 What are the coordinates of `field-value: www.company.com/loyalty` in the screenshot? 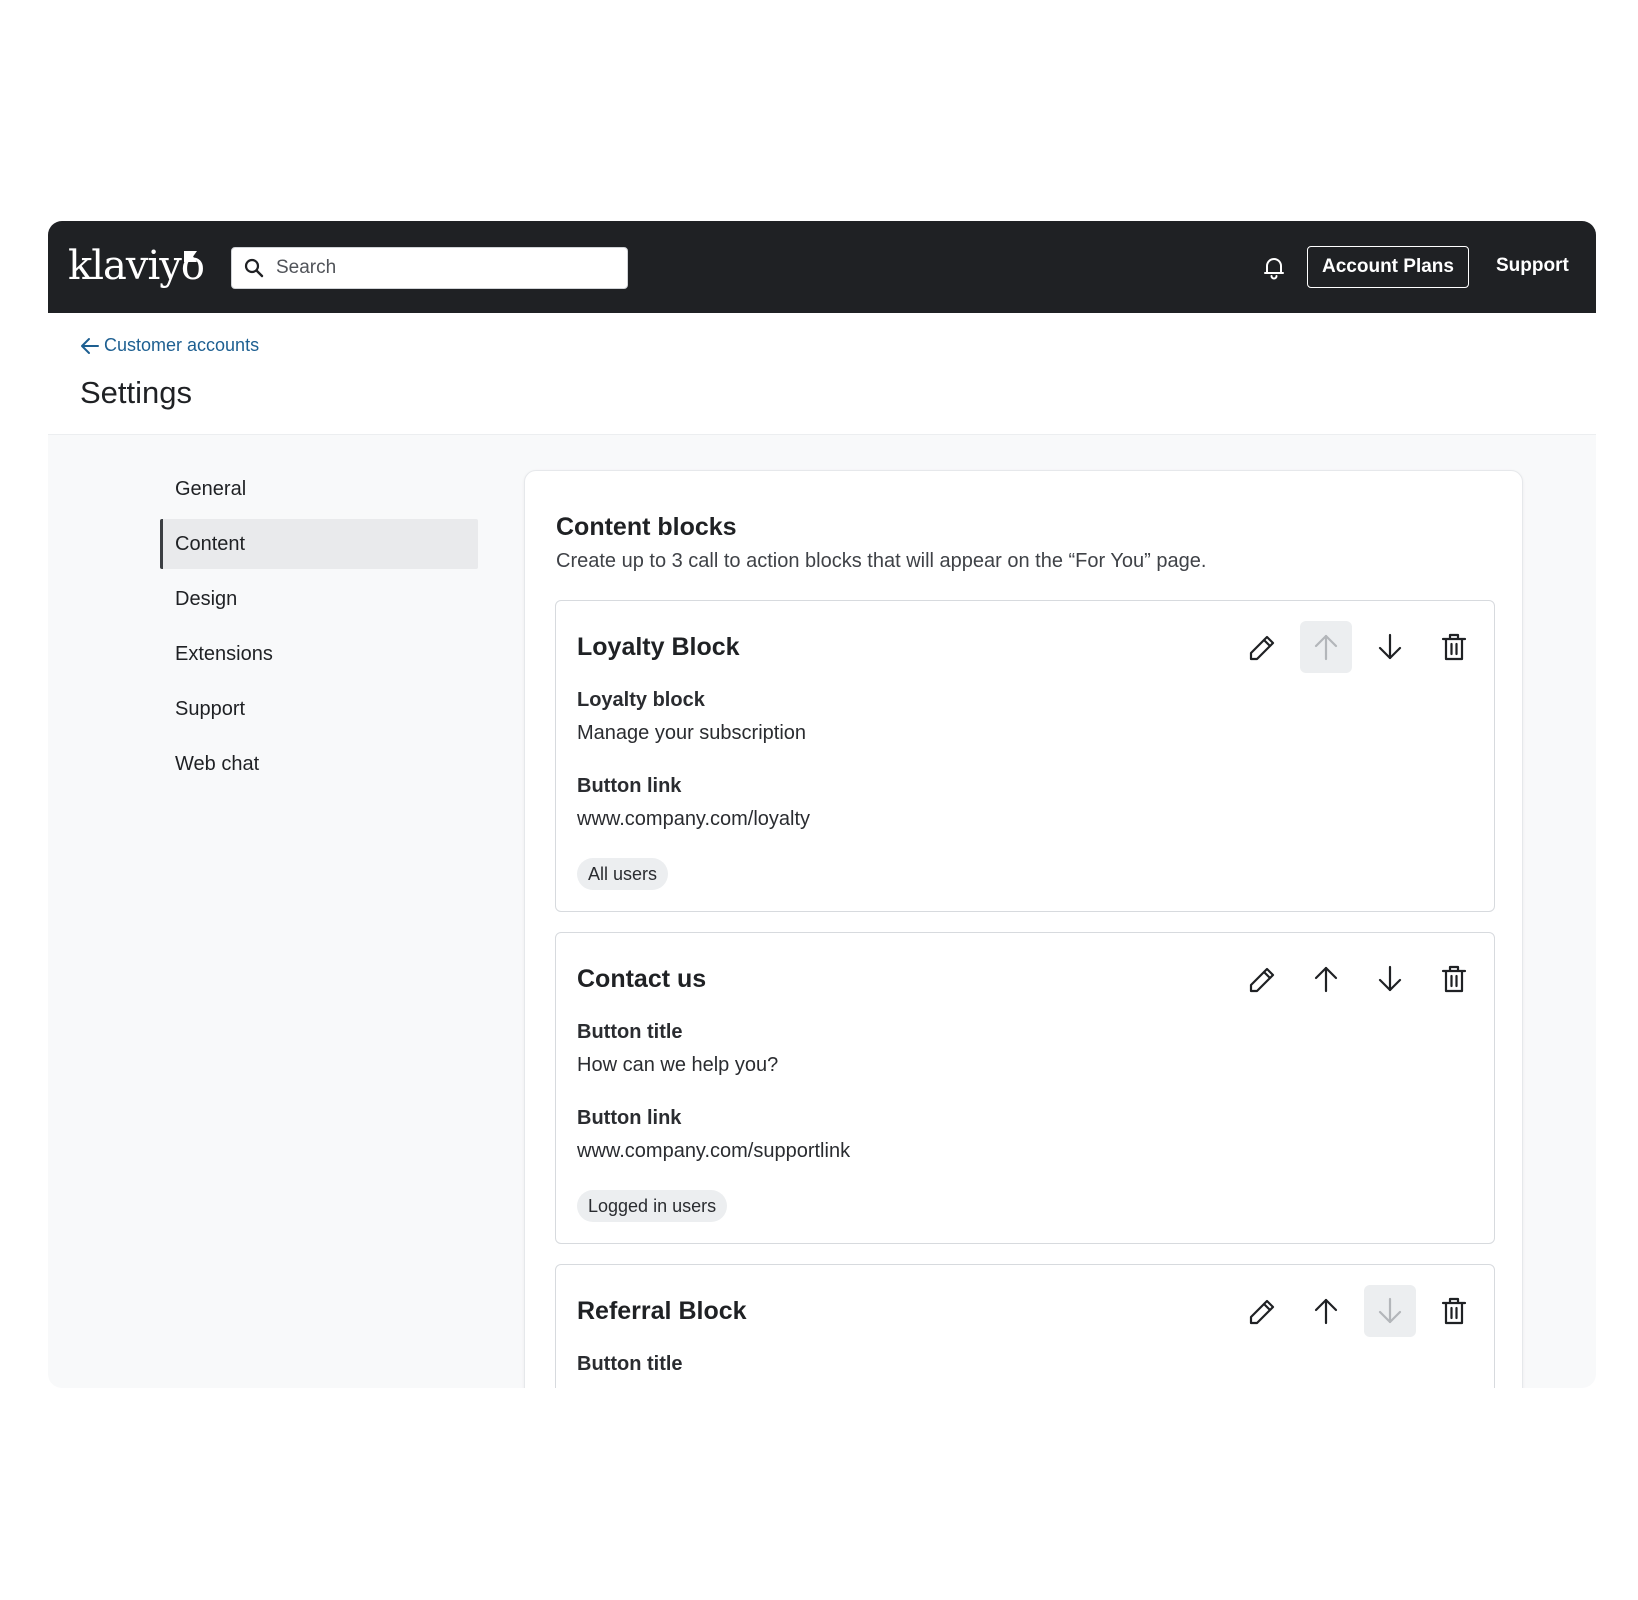 It's located at (694, 819).